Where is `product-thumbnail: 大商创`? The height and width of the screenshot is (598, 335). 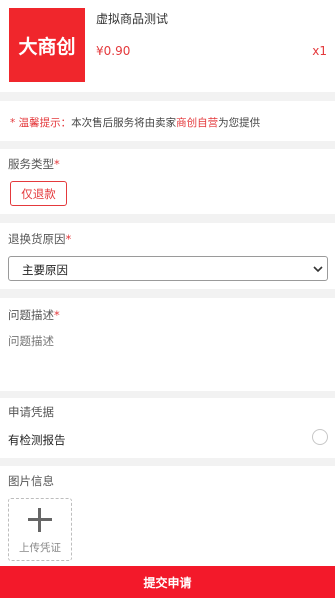 product-thumbnail: 大商创 is located at coordinates (47, 45).